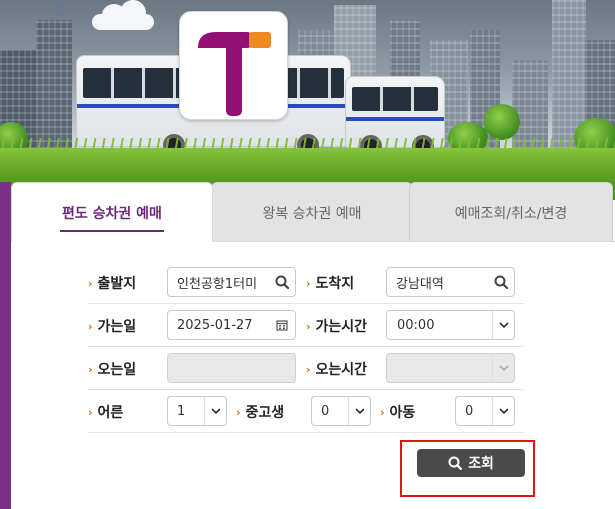  I want to click on tab-one-way: 편도 승차권 예매, so click(112, 212).